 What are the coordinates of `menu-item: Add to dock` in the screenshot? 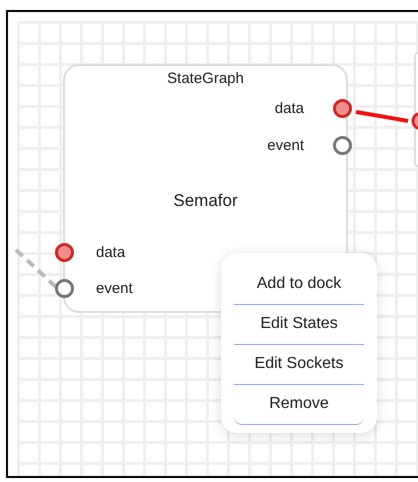 It's located at (299, 285).